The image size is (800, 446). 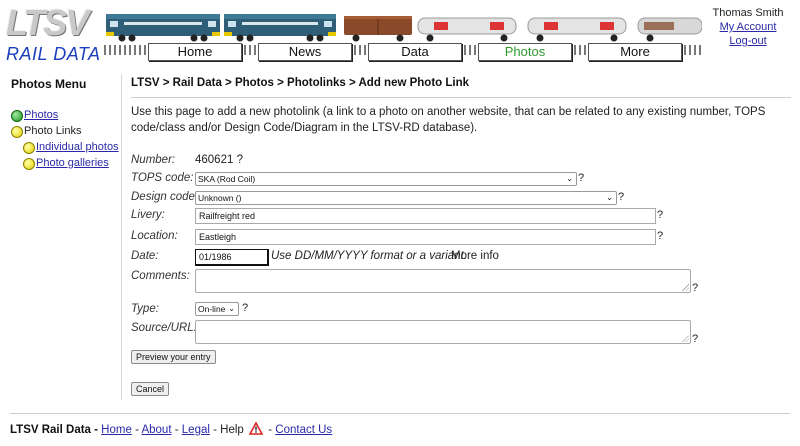 I want to click on cancel-button: Cancel, so click(x=150, y=389).